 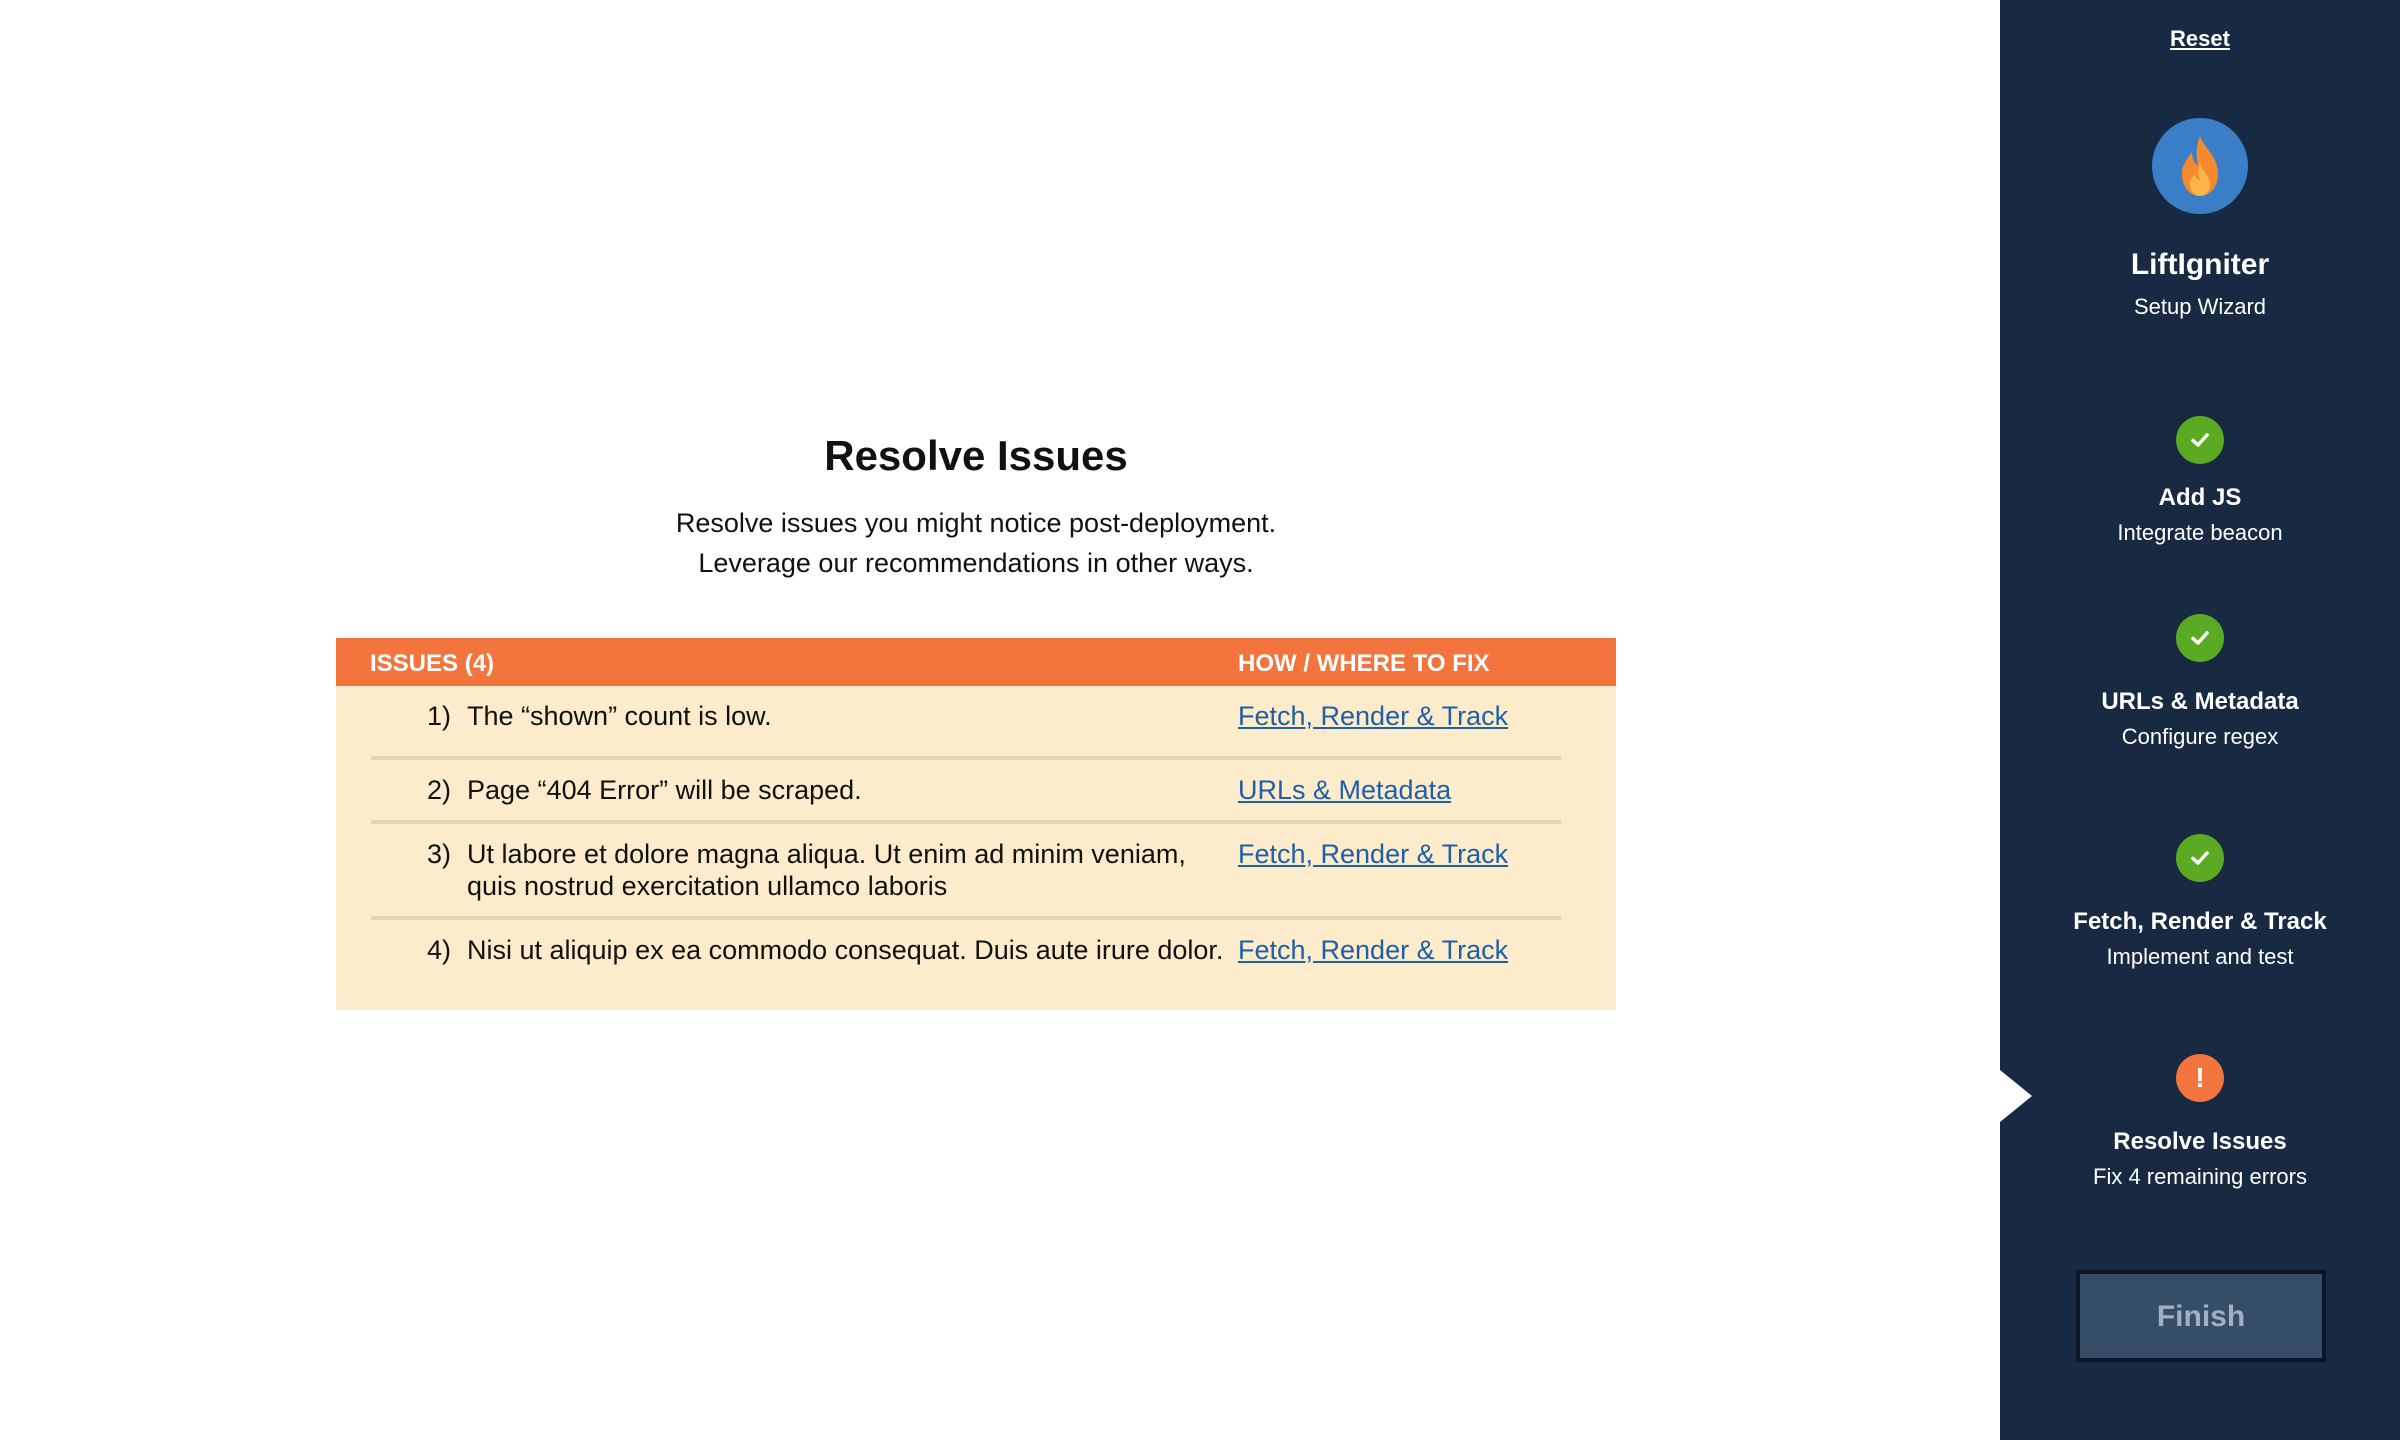 I want to click on step-subtitle: Fix 4 remaining errors, so click(x=2200, y=1176).